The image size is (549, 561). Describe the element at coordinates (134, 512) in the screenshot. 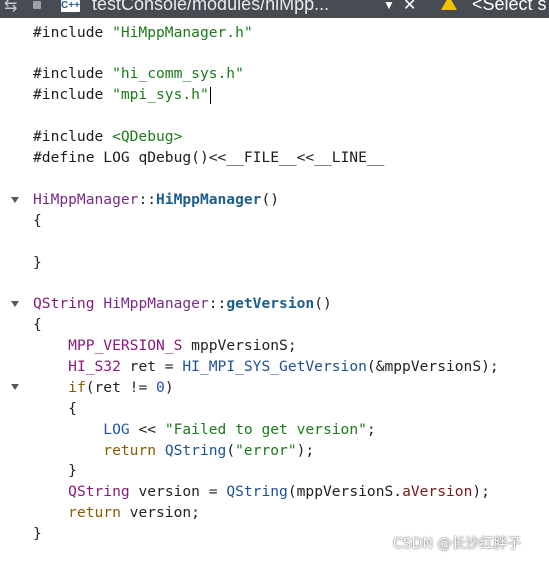

I see `code-line: return version;` at that location.